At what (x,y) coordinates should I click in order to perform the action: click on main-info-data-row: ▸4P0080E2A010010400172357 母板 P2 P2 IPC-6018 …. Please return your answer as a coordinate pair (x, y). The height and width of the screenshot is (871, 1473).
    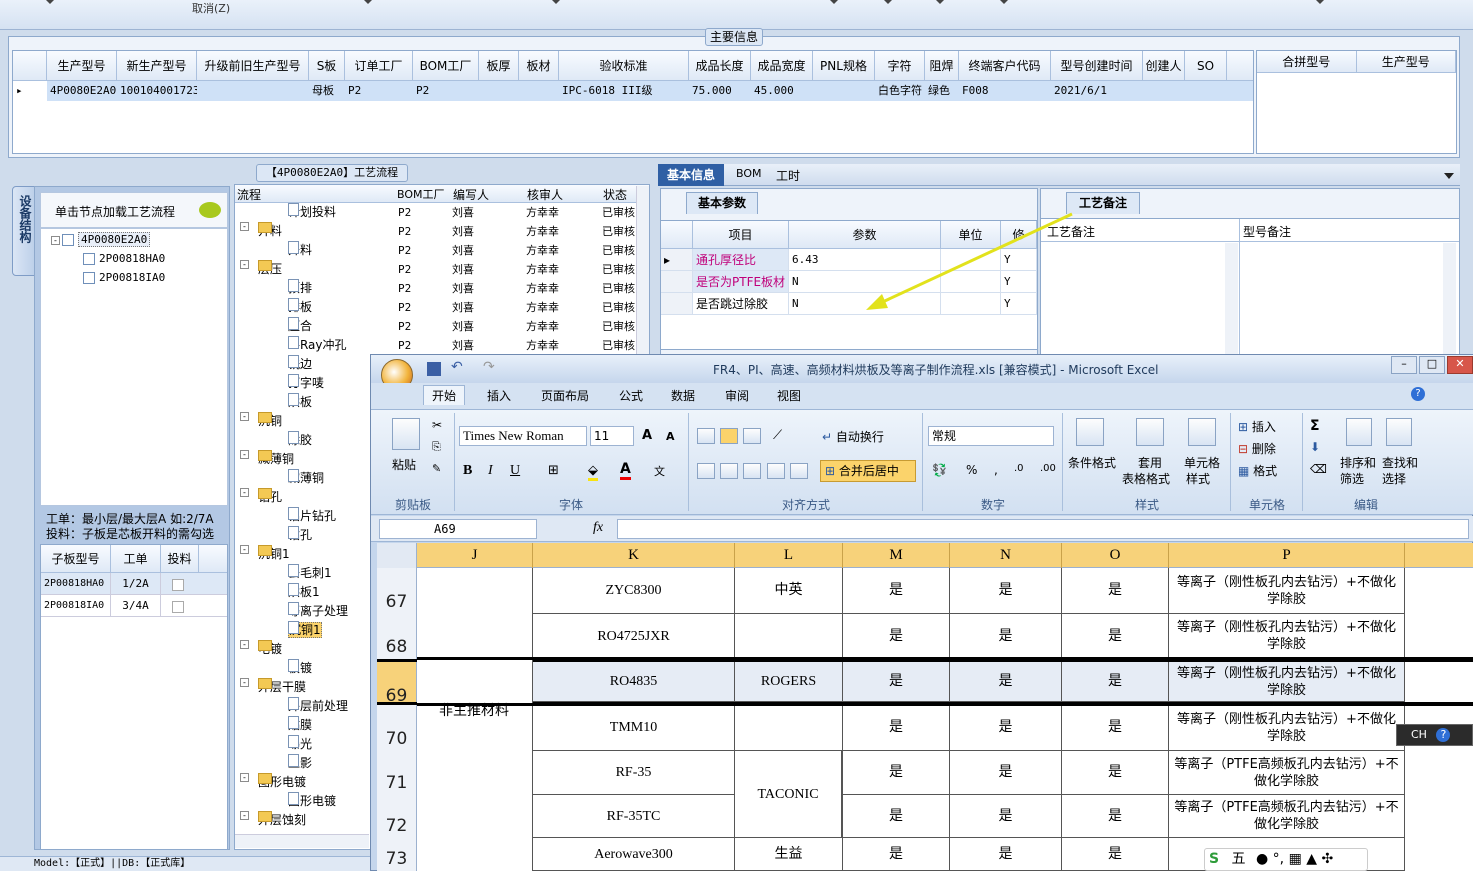
    Looking at the image, I should click on (633, 91).